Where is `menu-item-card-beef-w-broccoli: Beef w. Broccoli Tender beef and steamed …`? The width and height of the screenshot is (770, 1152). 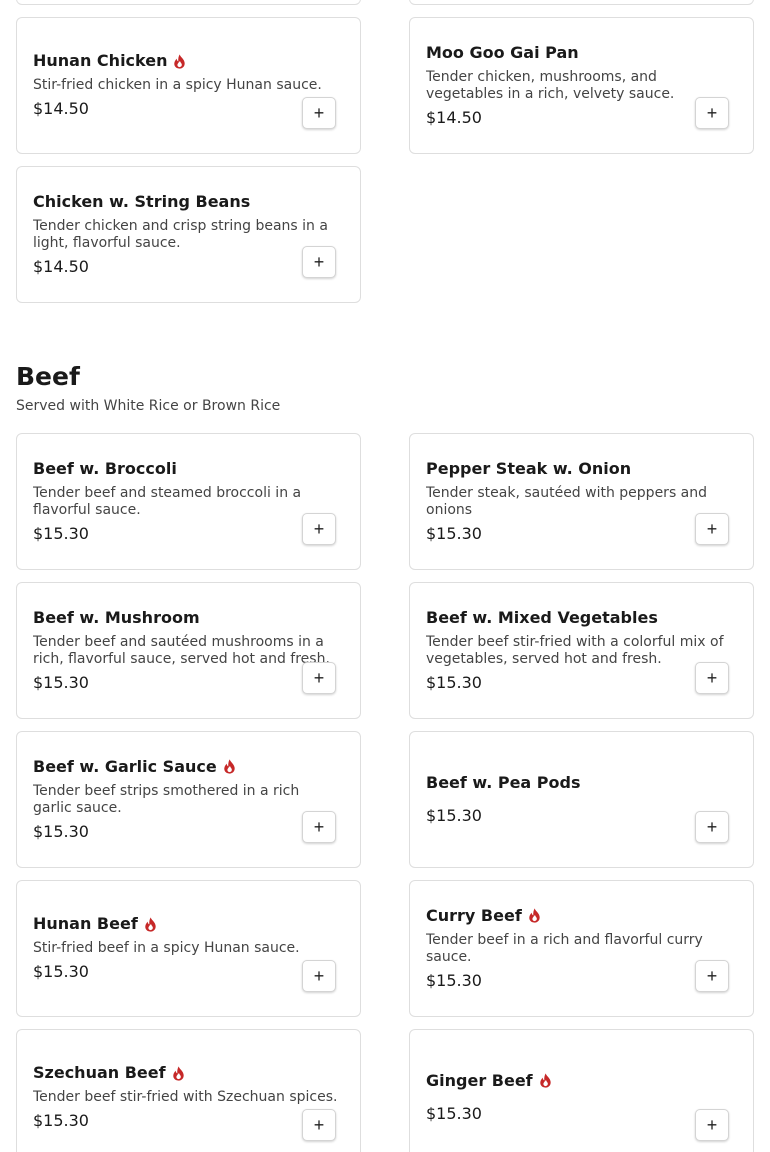
menu-item-card-beef-w-broccoli: Beef w. Broccoli Tender beef and steamed … is located at coordinates (188, 501).